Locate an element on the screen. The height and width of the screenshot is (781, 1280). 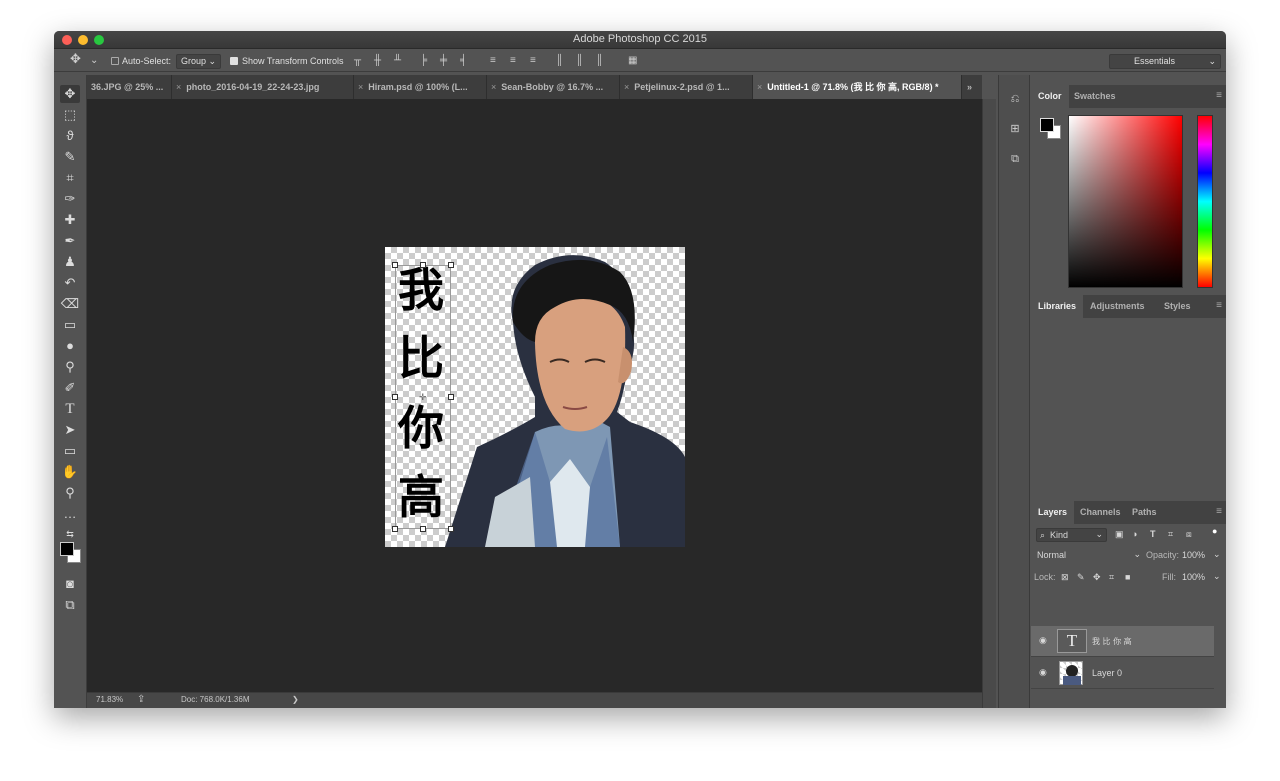
align-hcenter-icon: ╪ is located at coordinates (443, 61).